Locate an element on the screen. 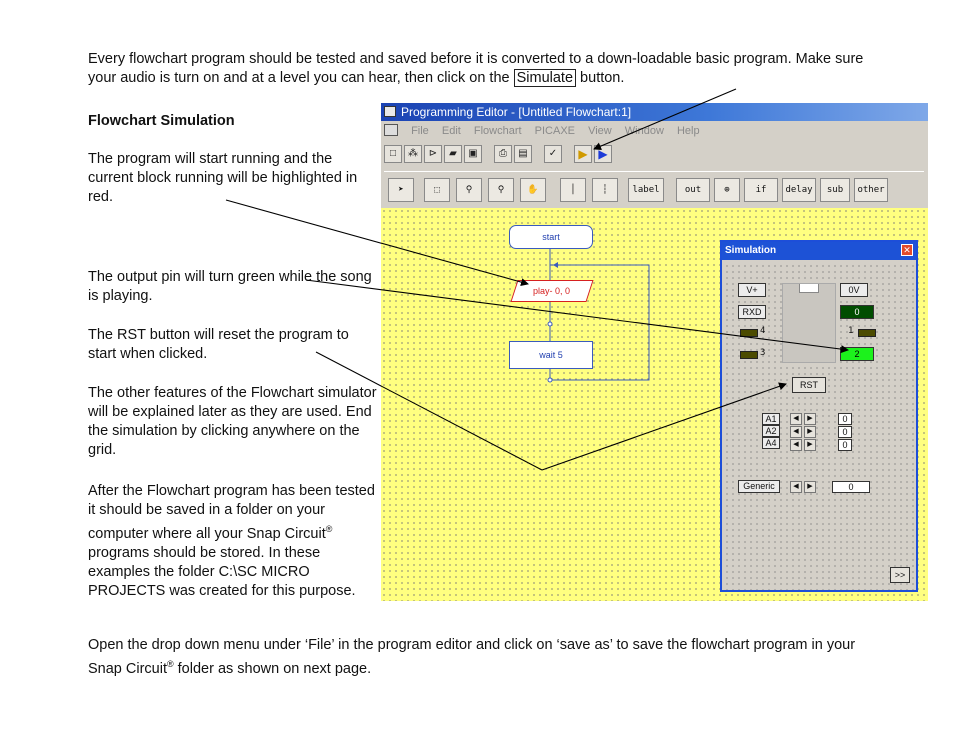  outro-b: folder as shown on next page. is located at coordinates (272, 668).